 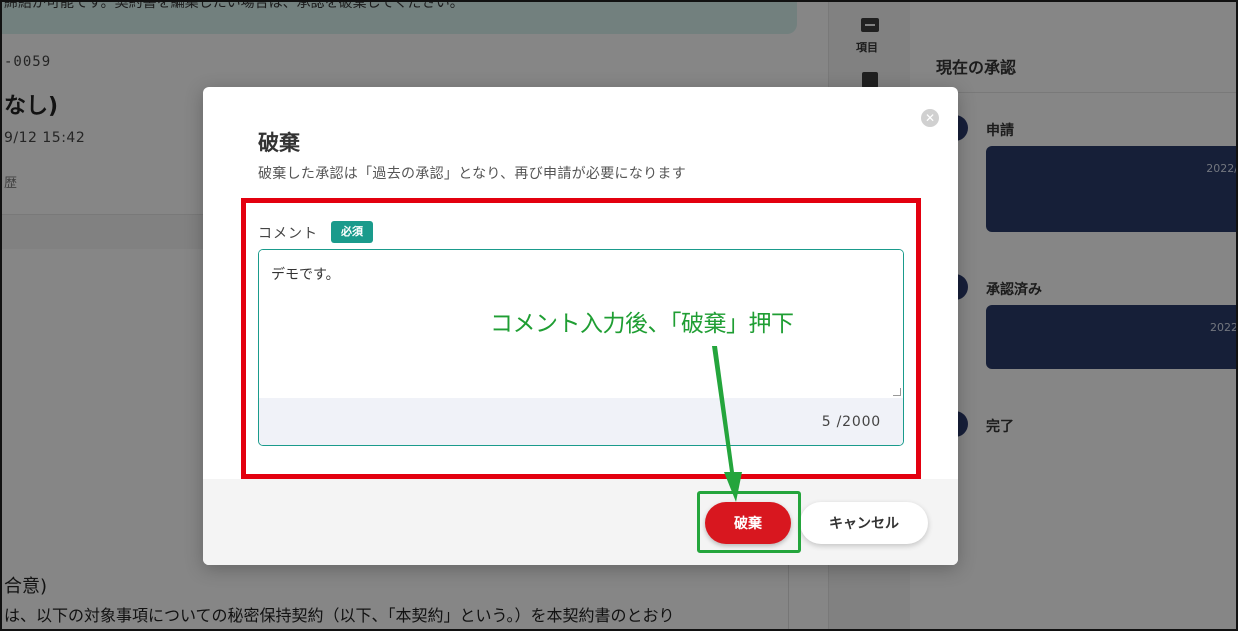 I want to click on annotation-arrow-icon, so click(x=727, y=424).